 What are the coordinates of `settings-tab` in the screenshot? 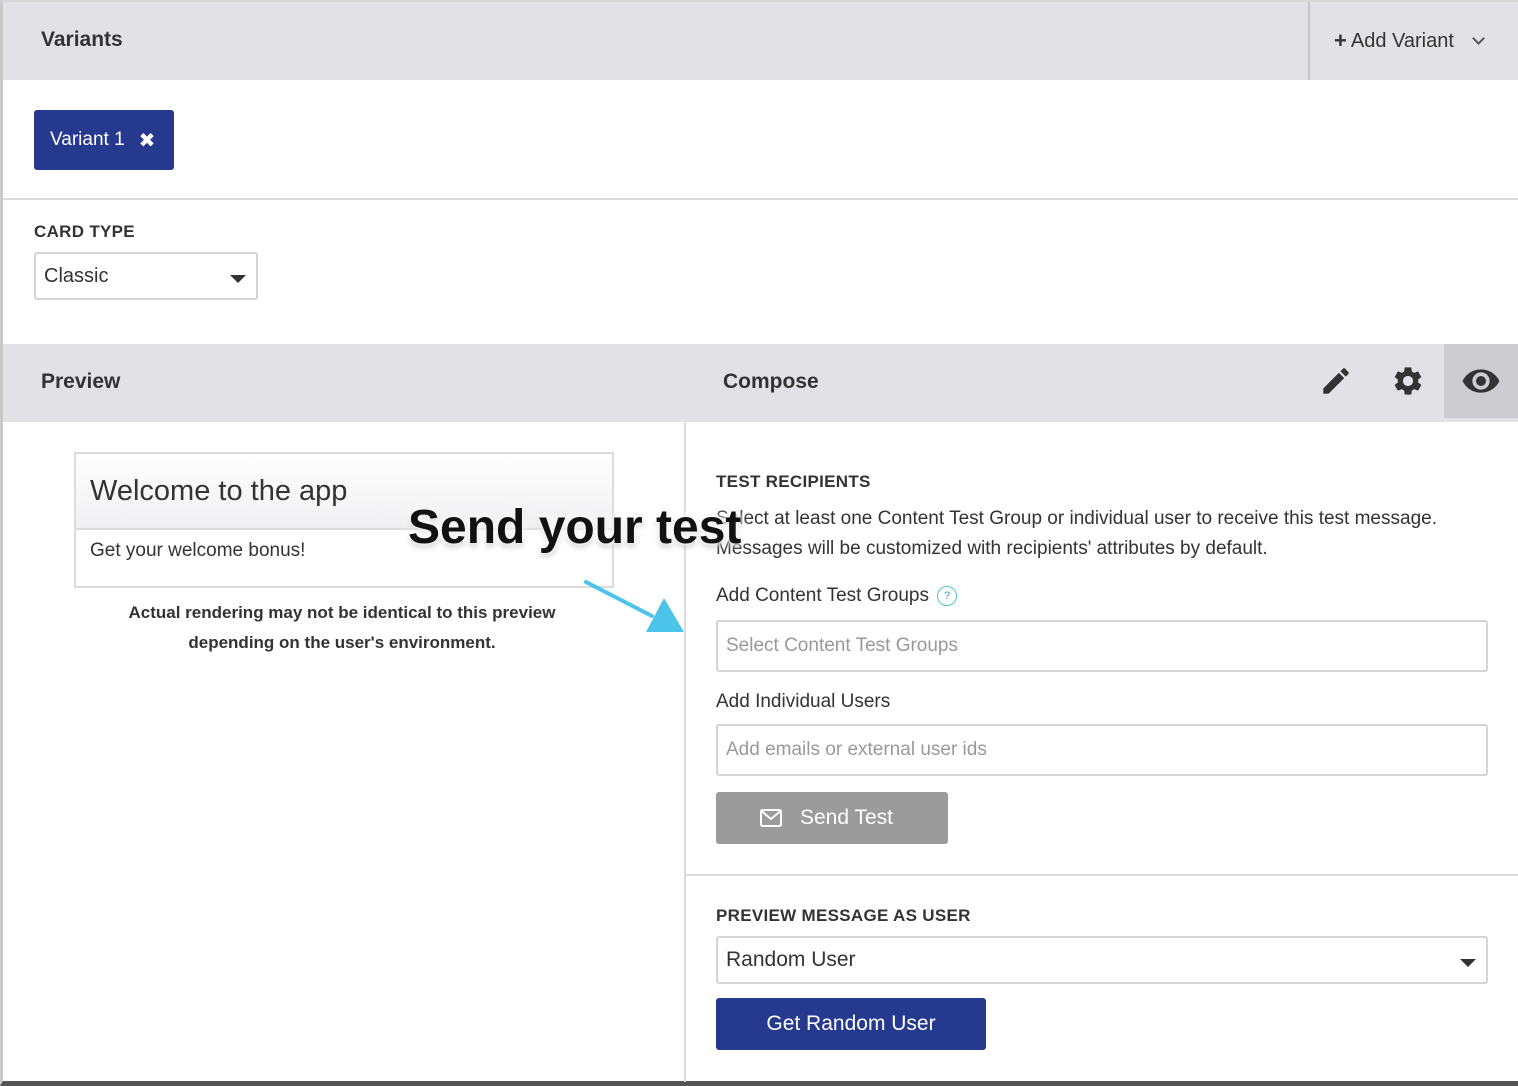 It's located at (1408, 381).